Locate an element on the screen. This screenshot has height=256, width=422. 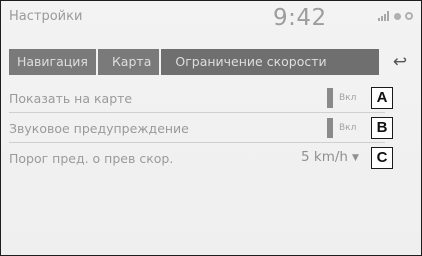
back-arrow-icon: ↩ is located at coordinates (400, 62).